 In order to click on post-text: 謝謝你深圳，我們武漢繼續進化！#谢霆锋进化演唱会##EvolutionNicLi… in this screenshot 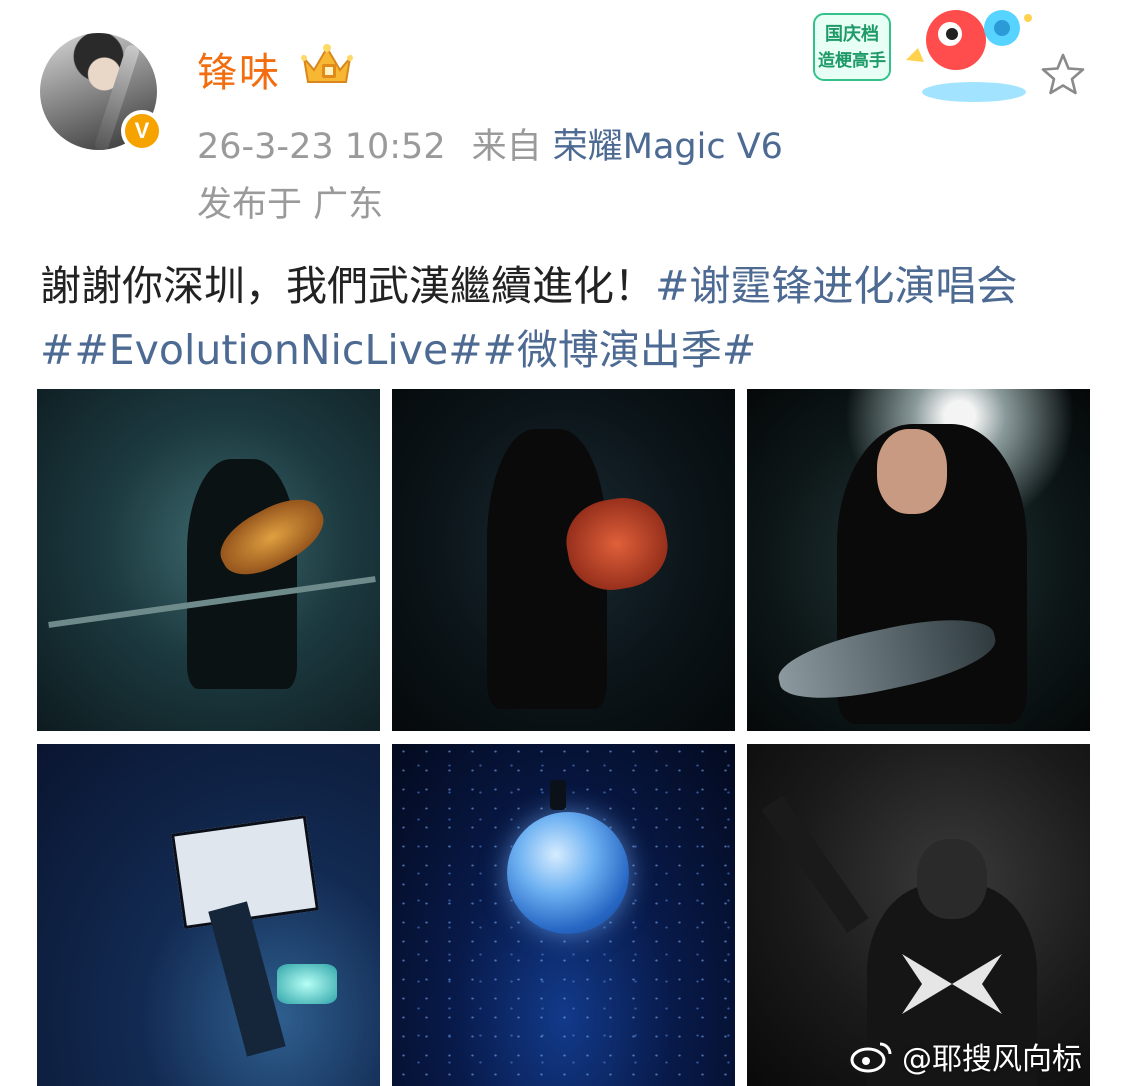, I will do `click(570, 318)`.